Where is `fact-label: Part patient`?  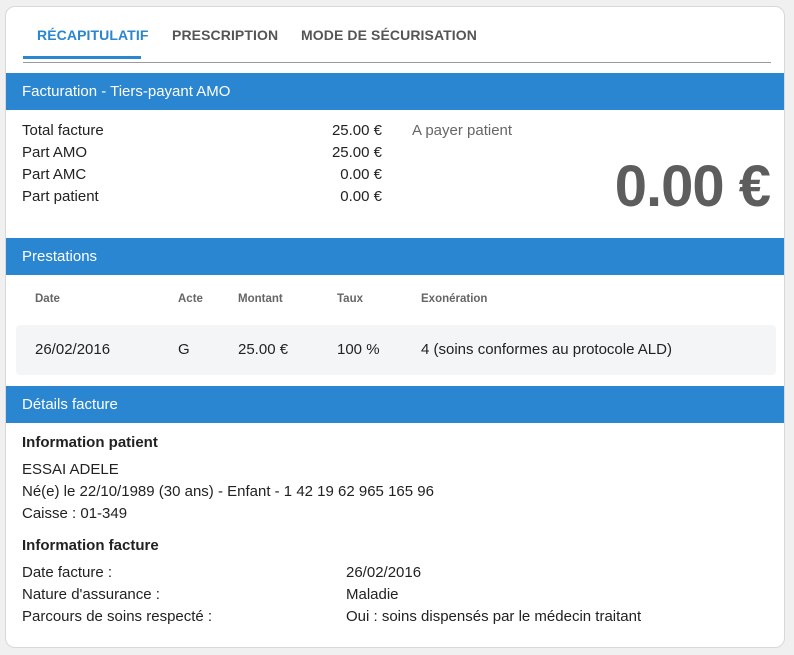 fact-label: Part patient is located at coordinates (60, 196).